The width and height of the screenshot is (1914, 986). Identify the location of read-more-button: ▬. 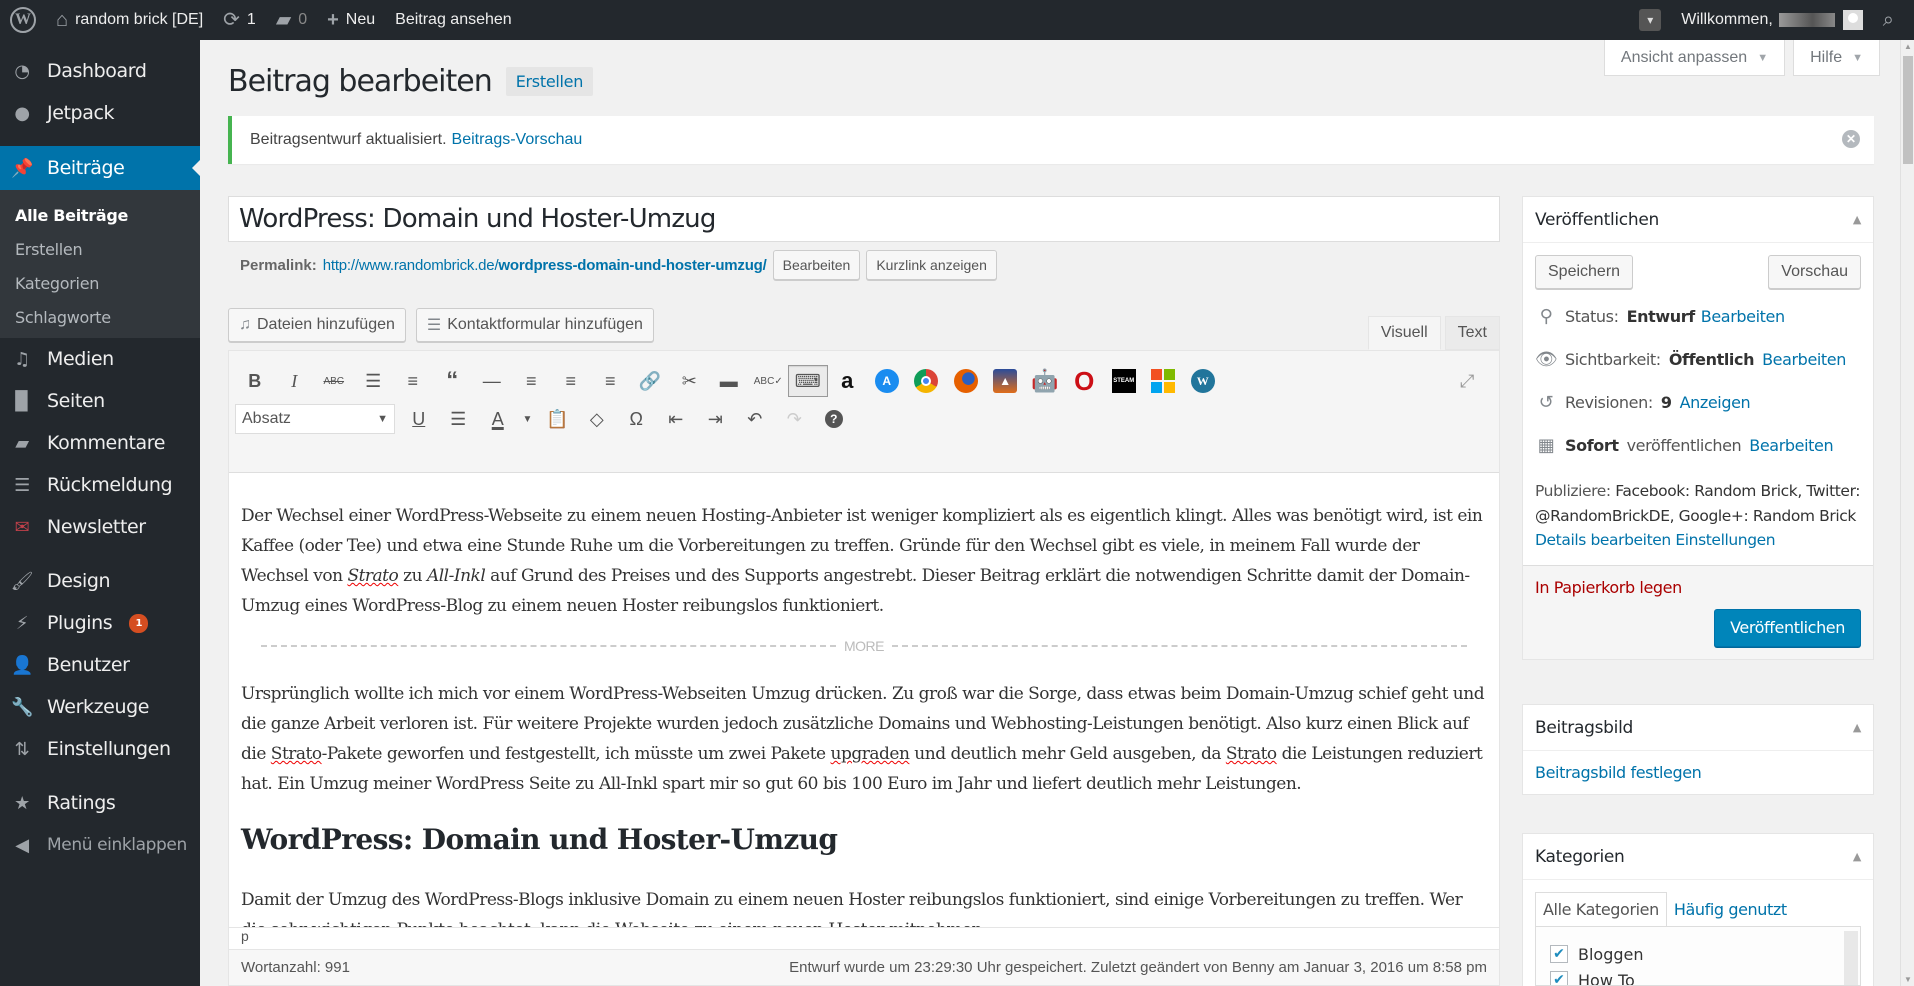
(729, 381).